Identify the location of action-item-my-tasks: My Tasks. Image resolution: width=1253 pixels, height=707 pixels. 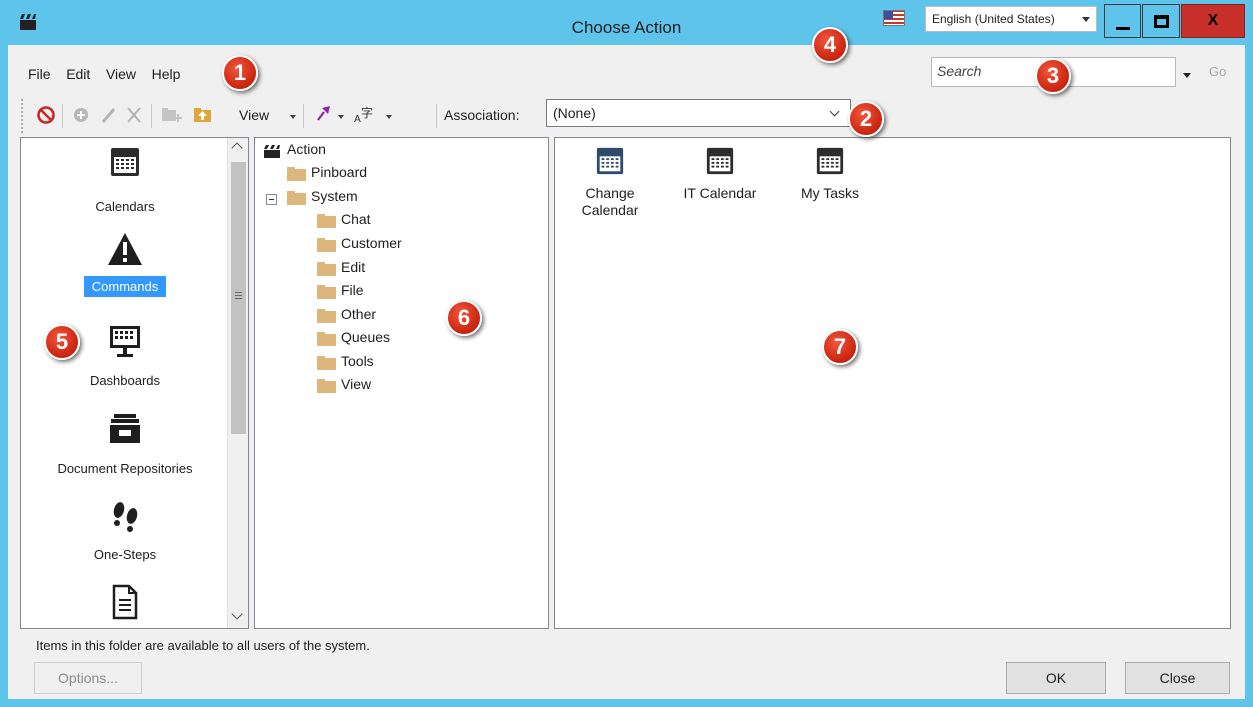
(830, 174).